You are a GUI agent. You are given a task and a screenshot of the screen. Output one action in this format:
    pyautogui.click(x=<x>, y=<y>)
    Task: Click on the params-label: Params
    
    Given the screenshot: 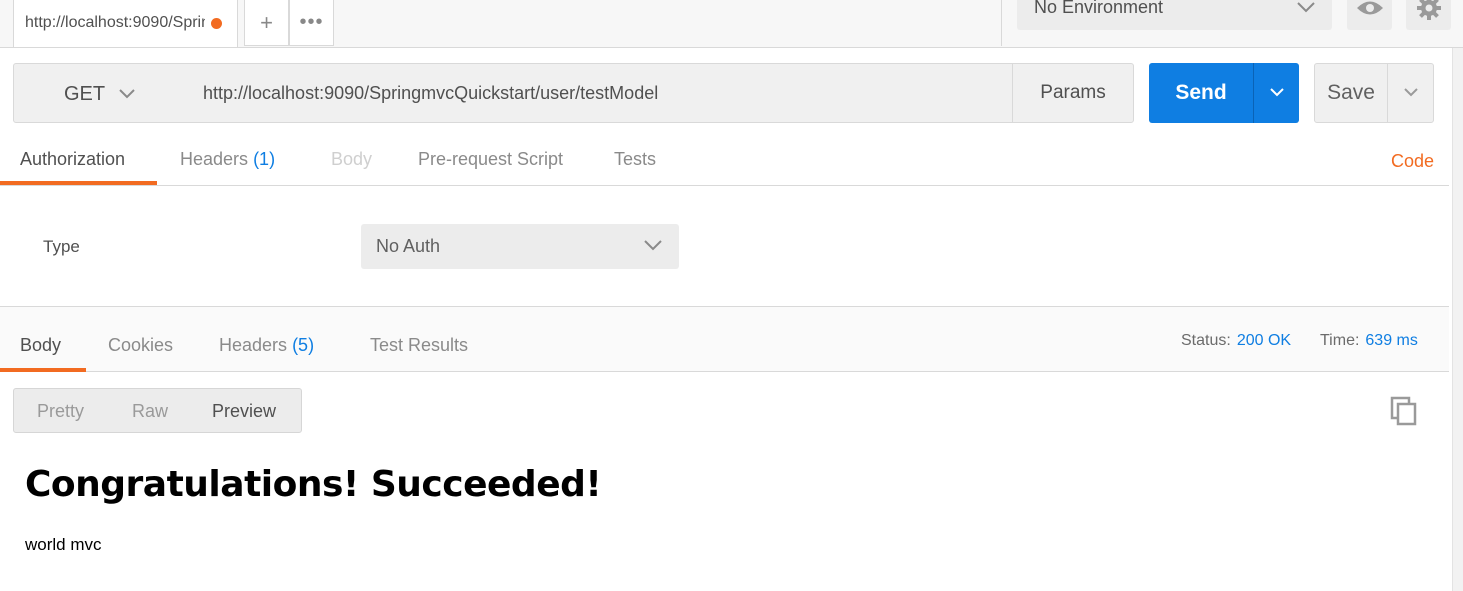 What is the action you would take?
    pyautogui.click(x=1073, y=92)
    